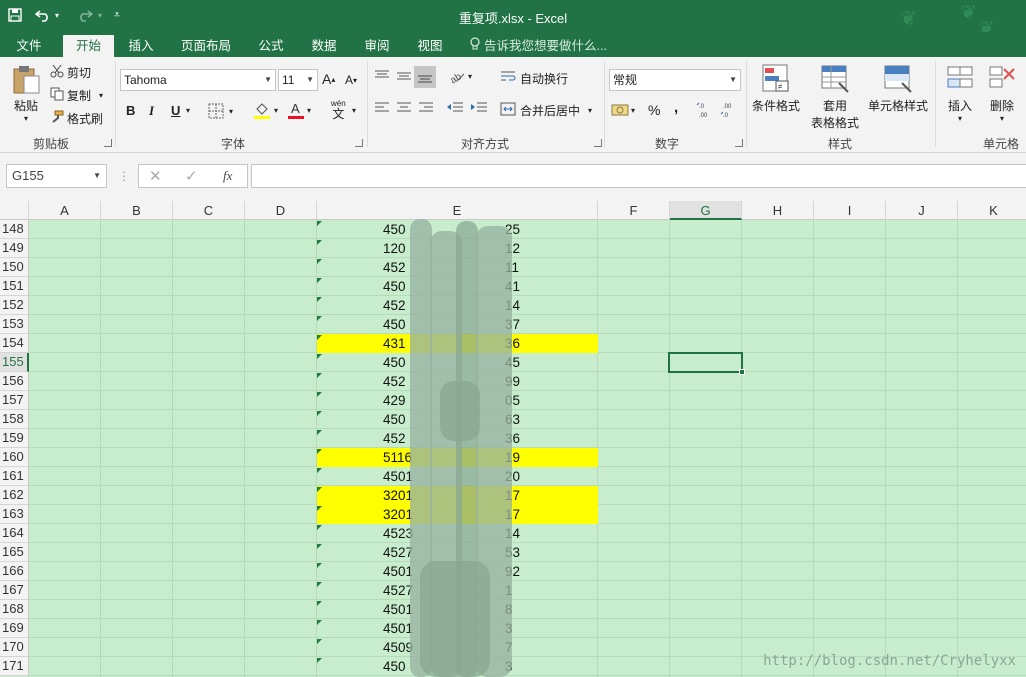 The image size is (1026, 677). I want to click on copy-dropdown-icon: ▾, so click(101, 95).